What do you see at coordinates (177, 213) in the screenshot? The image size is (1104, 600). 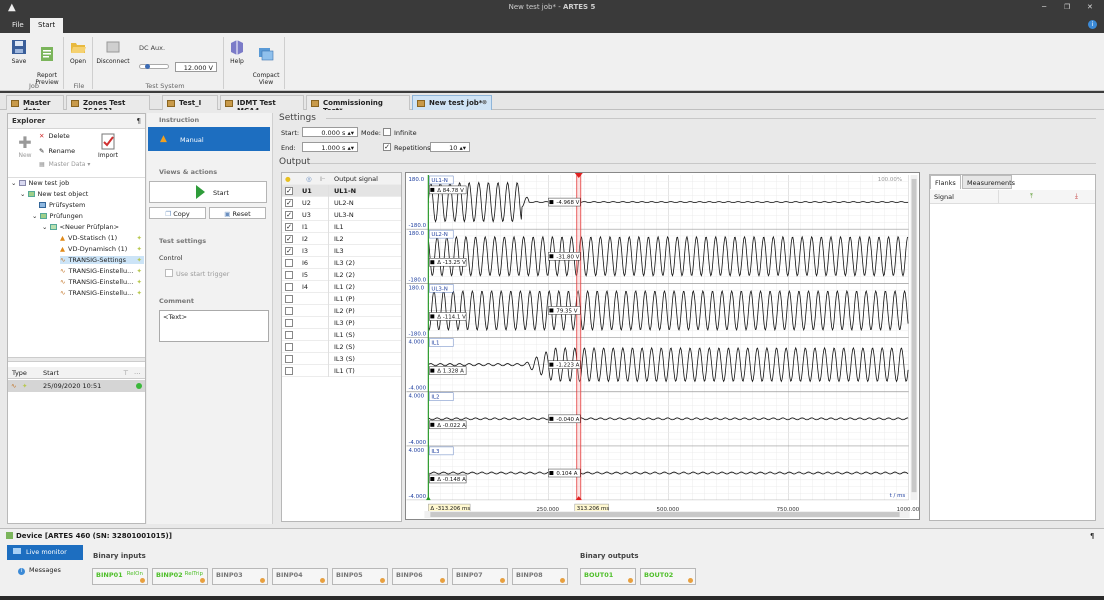 I see `copy-button: ❐ Copy` at bounding box center [177, 213].